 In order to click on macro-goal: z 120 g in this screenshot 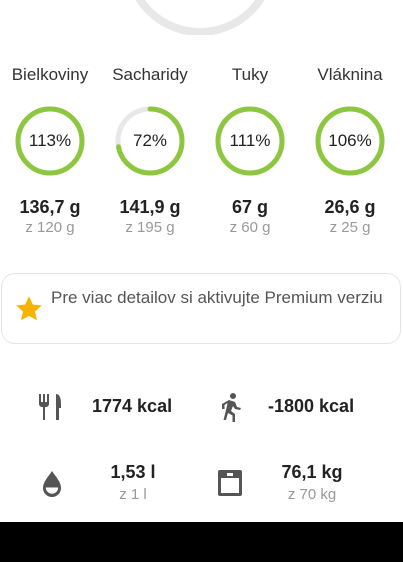, I will do `click(50, 227)`.